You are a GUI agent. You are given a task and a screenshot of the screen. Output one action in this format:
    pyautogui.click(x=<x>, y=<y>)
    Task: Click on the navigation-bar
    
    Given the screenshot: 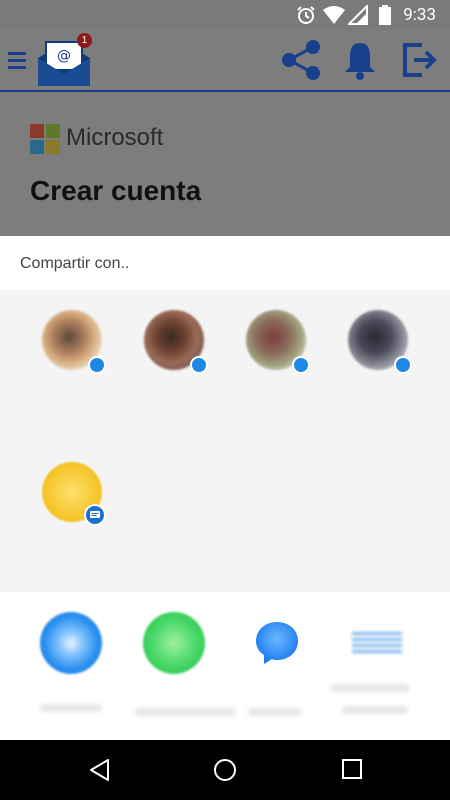 What is the action you would take?
    pyautogui.click(x=225, y=770)
    